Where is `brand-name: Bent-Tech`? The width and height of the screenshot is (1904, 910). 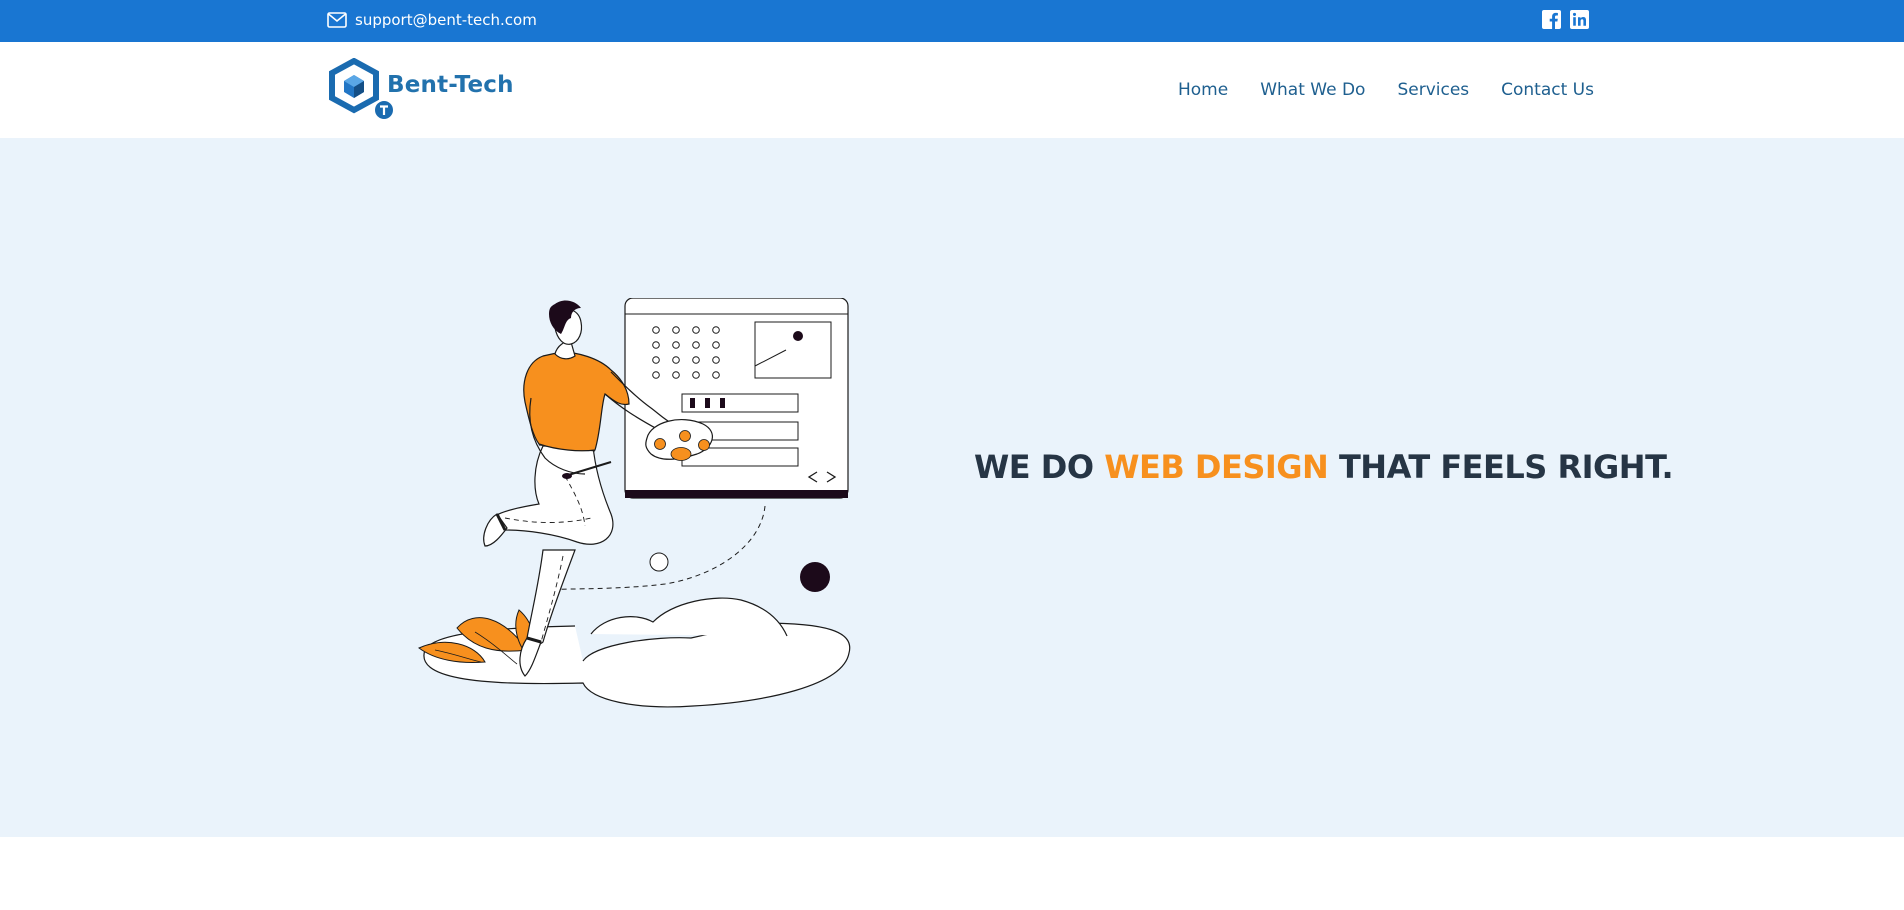
brand-name: Bent-Tech is located at coordinates (450, 85).